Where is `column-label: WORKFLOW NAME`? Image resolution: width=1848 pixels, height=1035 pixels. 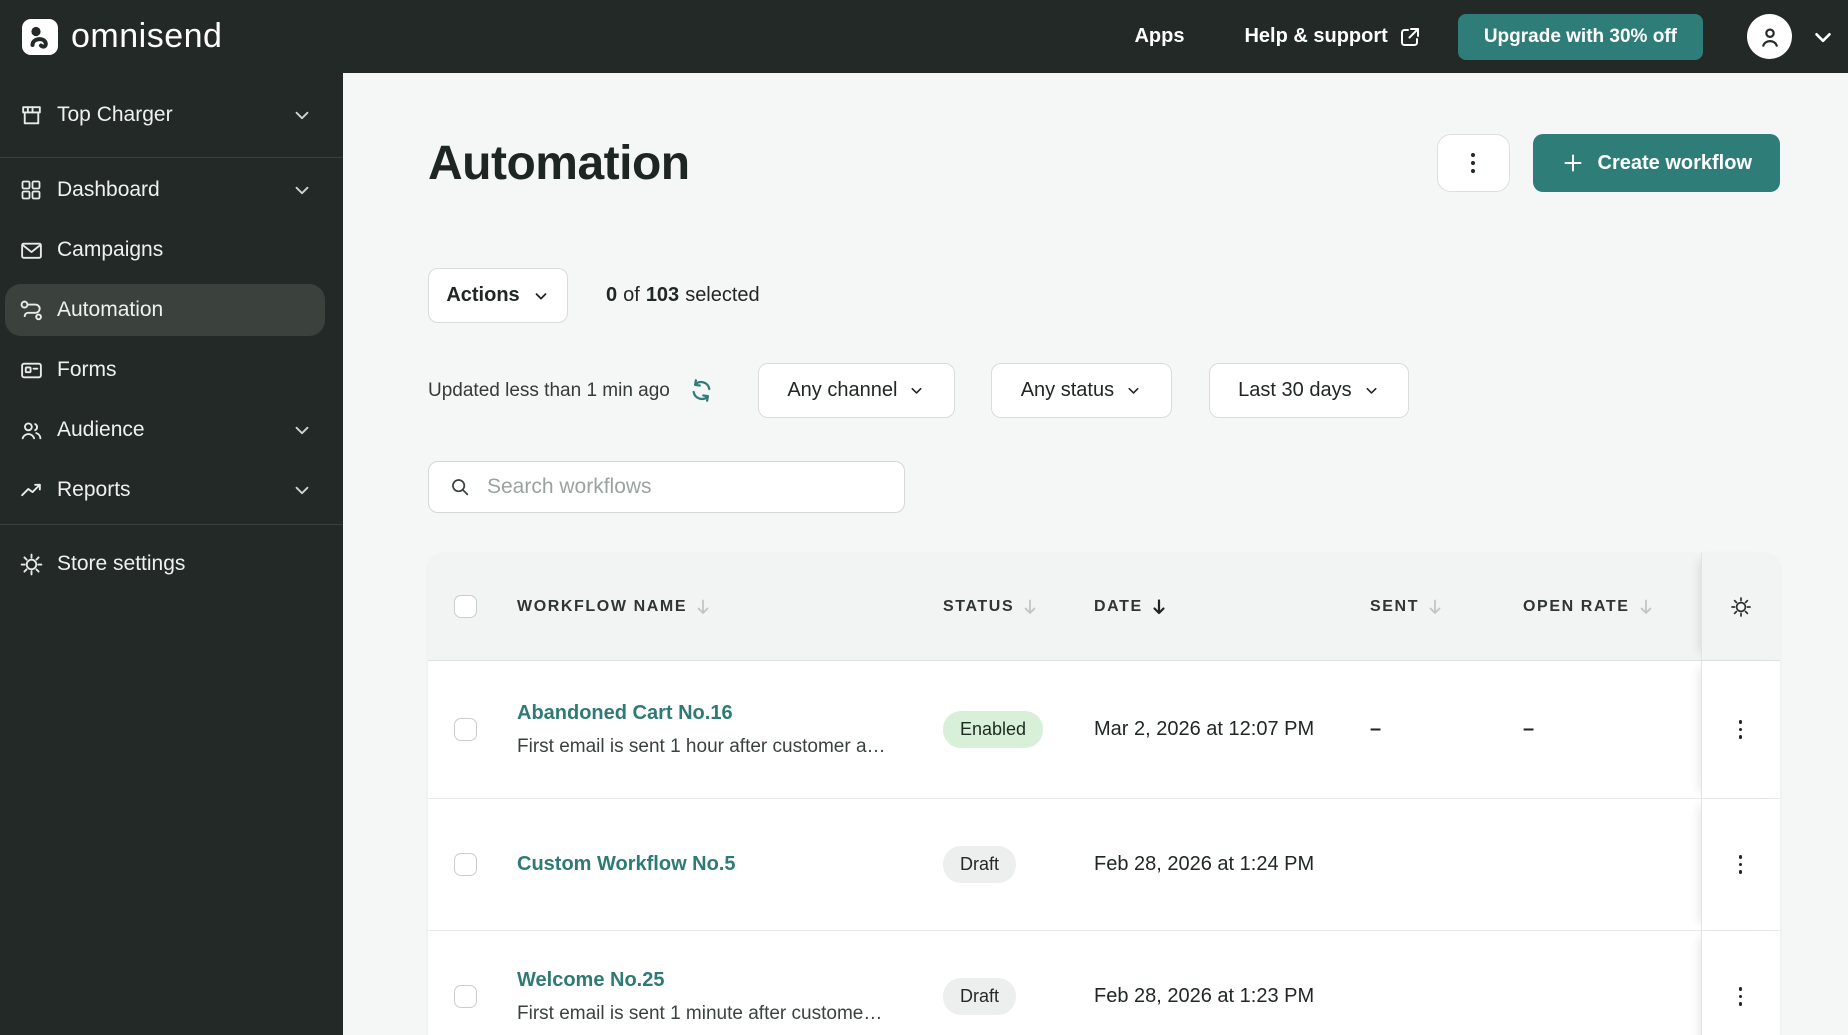
column-label: WORKFLOW NAME is located at coordinates (602, 606).